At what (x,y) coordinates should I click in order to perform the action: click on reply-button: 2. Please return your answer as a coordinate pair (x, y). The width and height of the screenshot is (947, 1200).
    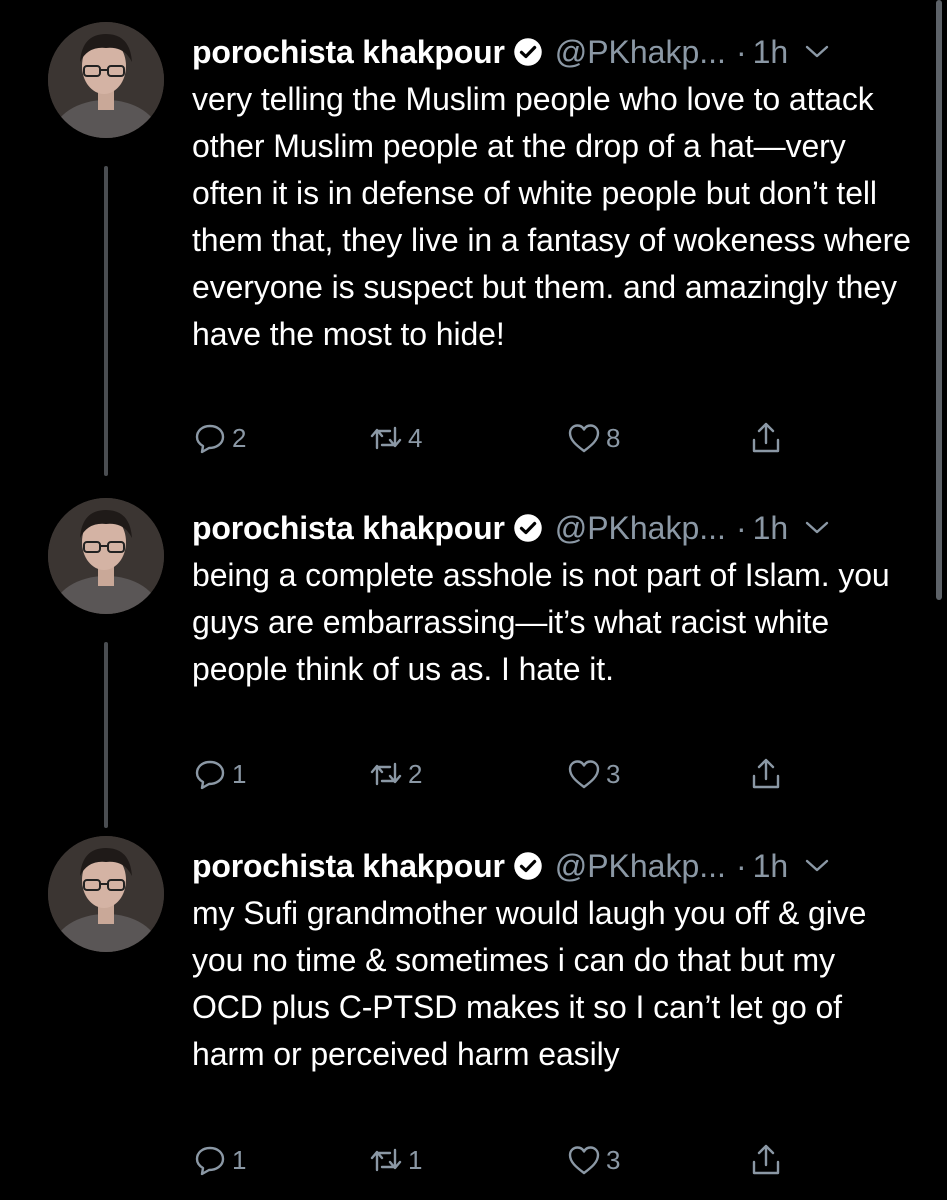
    Looking at the image, I should click on (219, 438).